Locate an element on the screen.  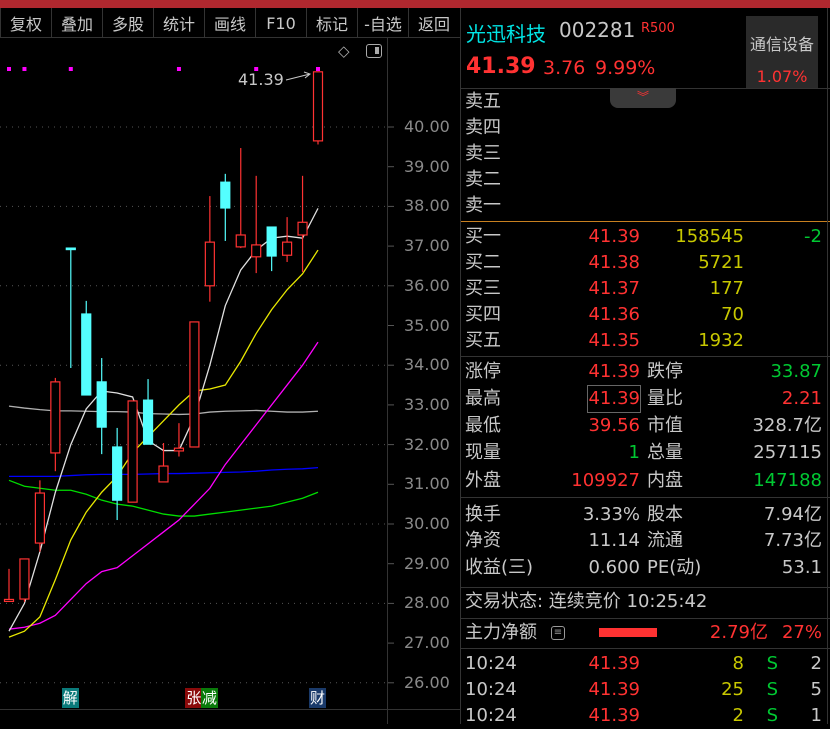
buy-price: 41.39 is located at coordinates (614, 236).